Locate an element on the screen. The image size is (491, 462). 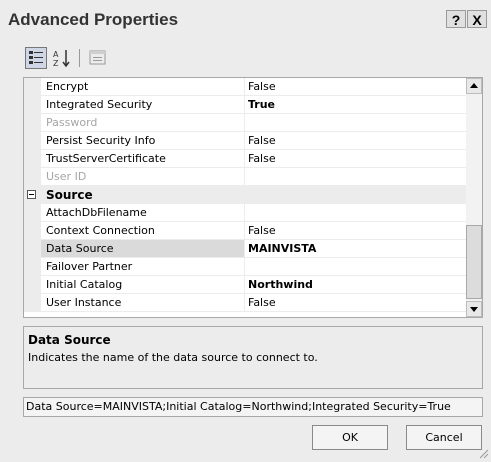
property-row-context-connection: Context Connection False is located at coordinates (245, 231).